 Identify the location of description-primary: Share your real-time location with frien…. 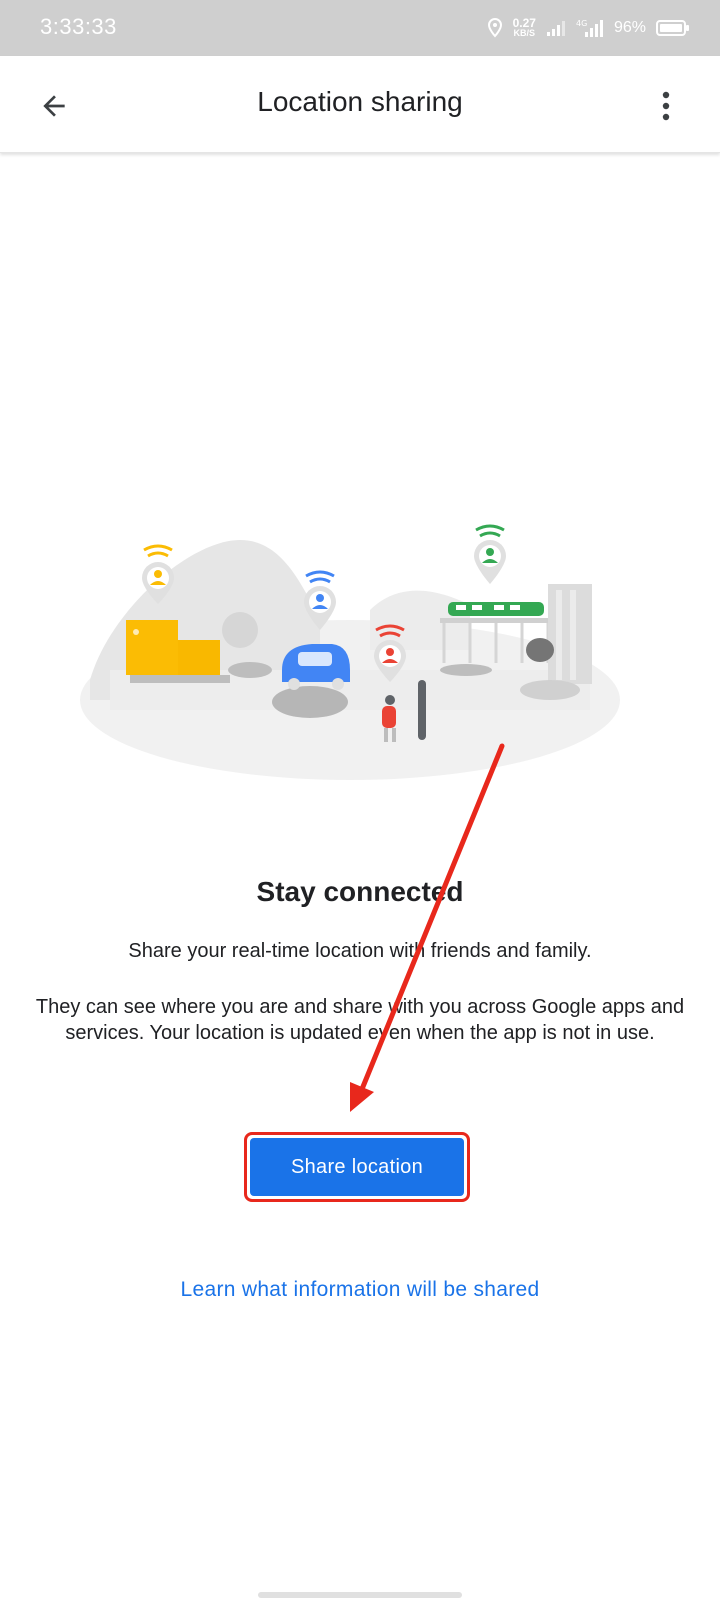
(360, 951).